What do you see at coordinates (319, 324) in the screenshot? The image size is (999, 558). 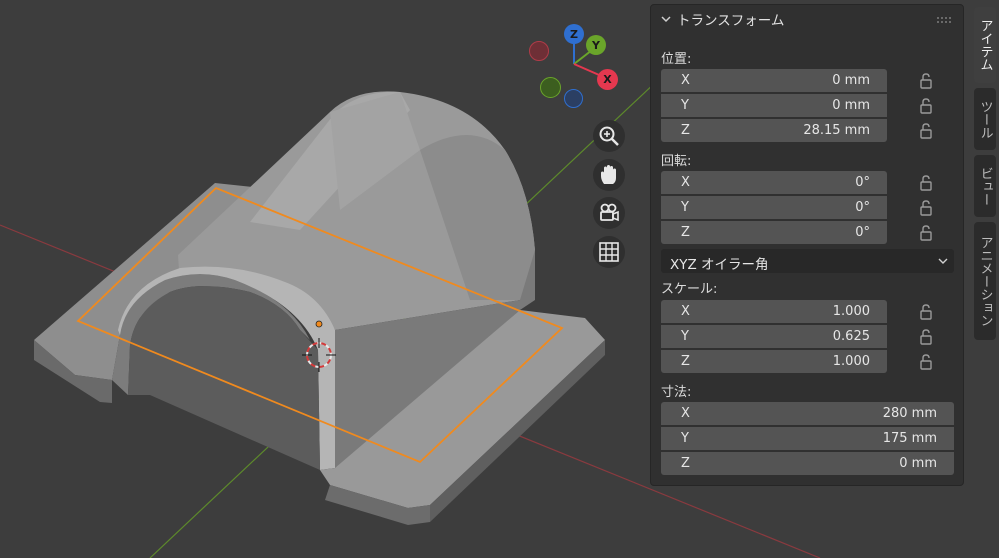 I see `object-origin` at bounding box center [319, 324].